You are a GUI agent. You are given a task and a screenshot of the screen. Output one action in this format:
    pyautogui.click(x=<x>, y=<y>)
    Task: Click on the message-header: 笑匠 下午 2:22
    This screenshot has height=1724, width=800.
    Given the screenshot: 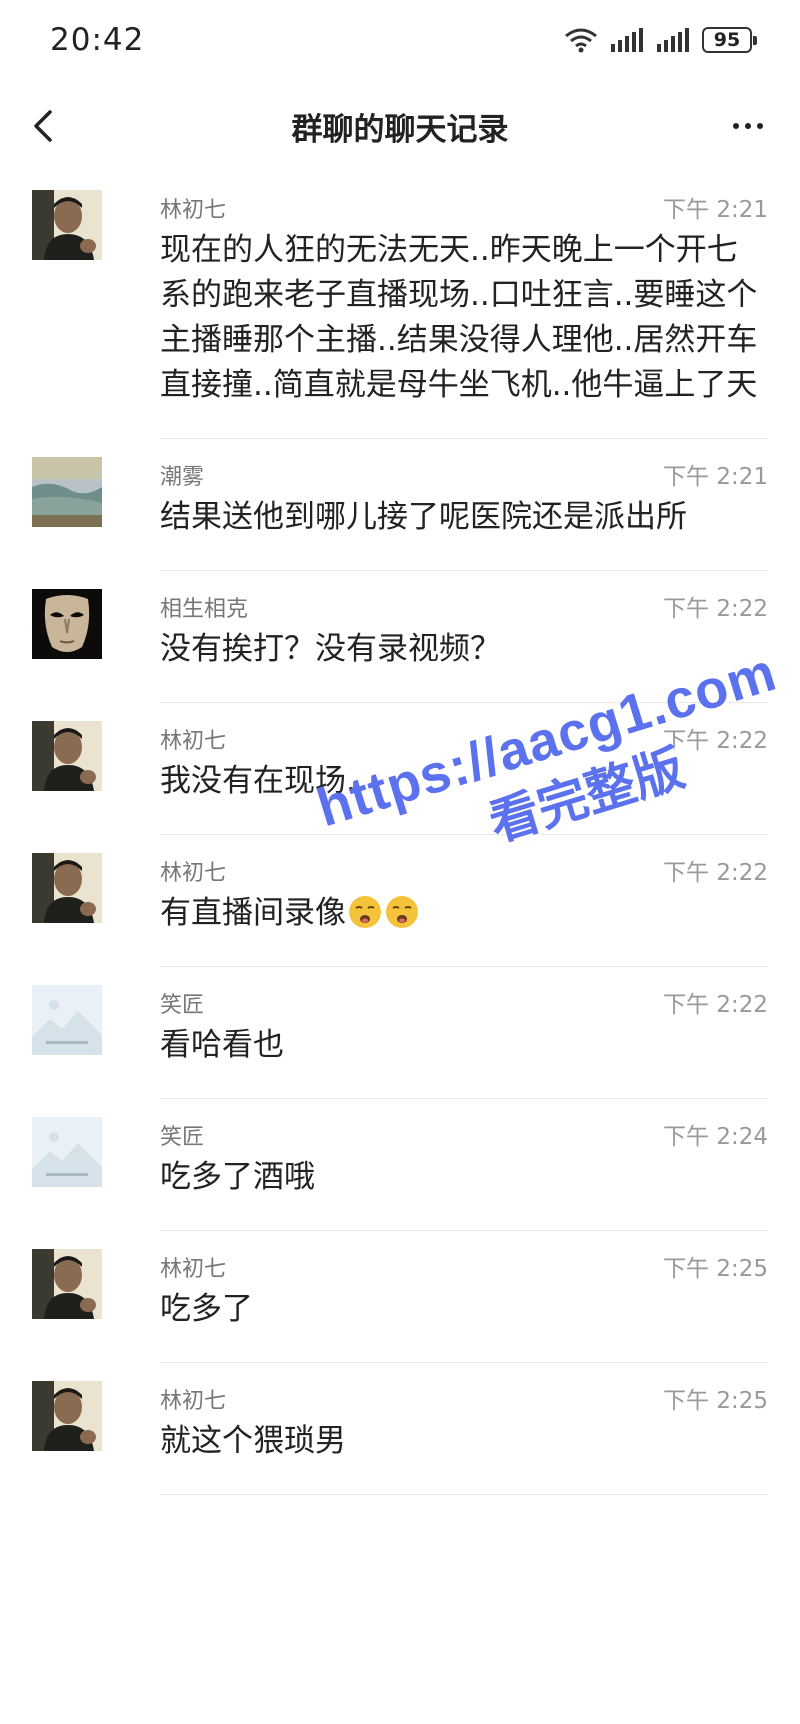 What is the action you would take?
    pyautogui.click(x=464, y=1003)
    